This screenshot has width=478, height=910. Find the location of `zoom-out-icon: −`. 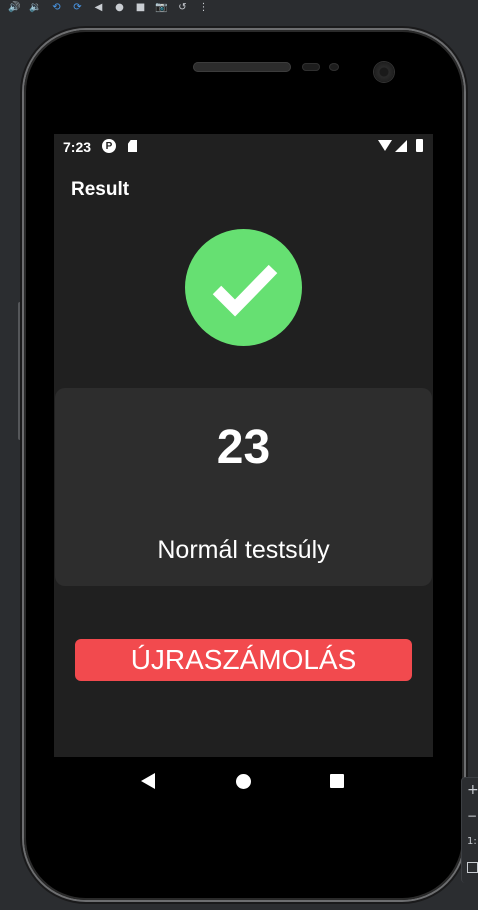

zoom-out-icon: − is located at coordinates (472, 816).